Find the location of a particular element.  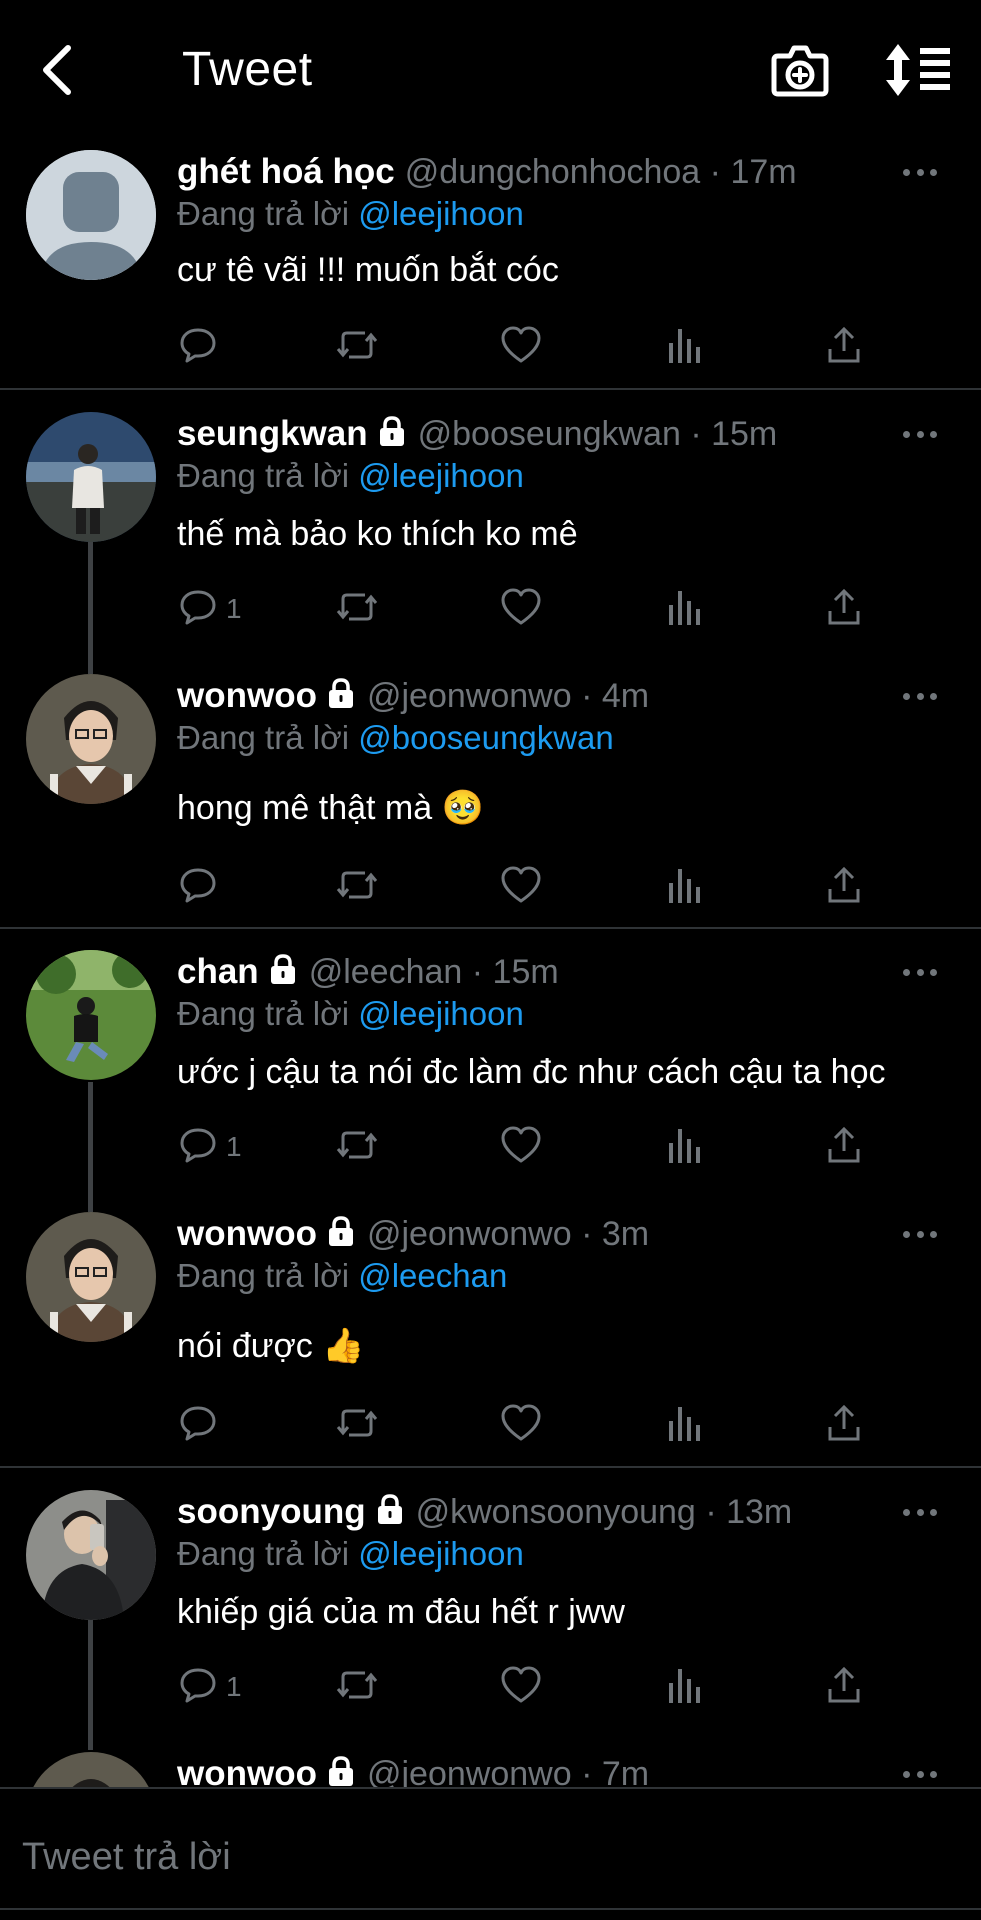

share-icon is located at coordinates (844, 1147).